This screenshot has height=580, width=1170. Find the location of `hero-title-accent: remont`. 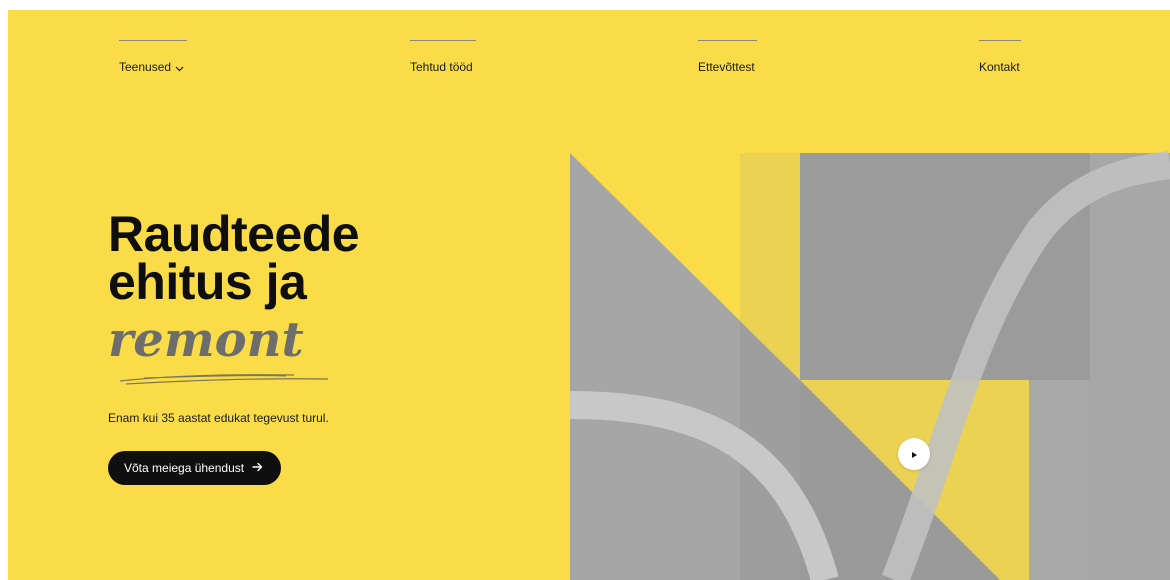

hero-title-accent: remont is located at coordinates (206, 340).